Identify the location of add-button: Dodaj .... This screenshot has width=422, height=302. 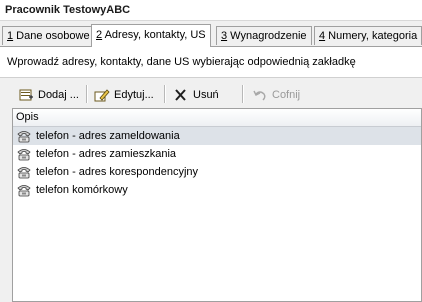
(48, 95).